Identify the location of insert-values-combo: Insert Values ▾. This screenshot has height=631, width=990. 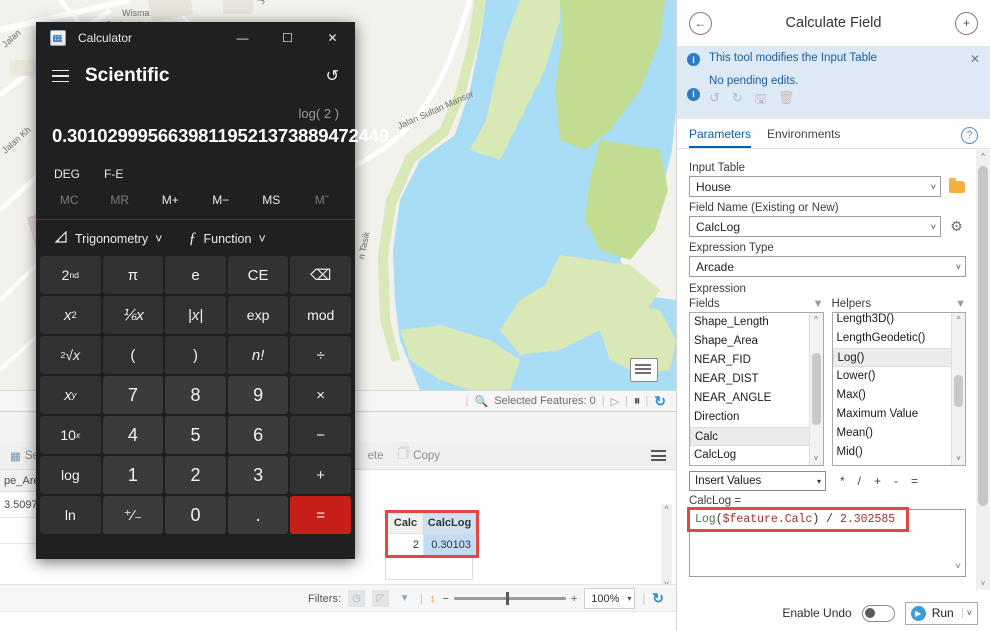
(757, 481).